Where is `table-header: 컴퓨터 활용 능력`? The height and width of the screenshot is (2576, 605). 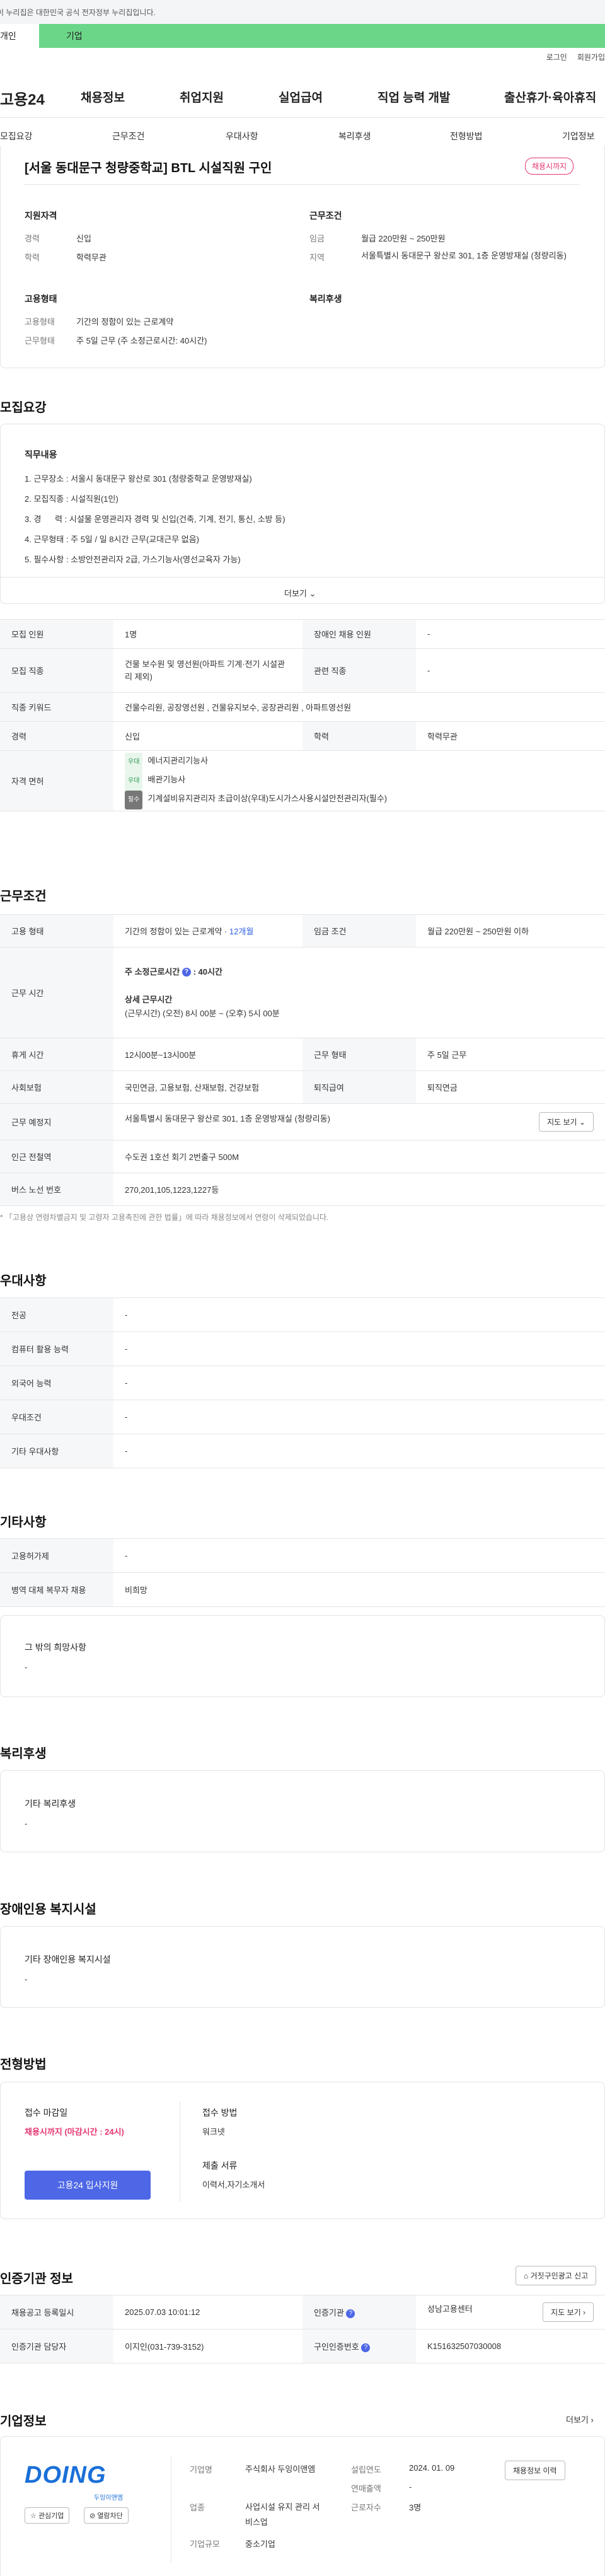
table-header: 컴퓨터 활용 능력 is located at coordinates (57, 1349).